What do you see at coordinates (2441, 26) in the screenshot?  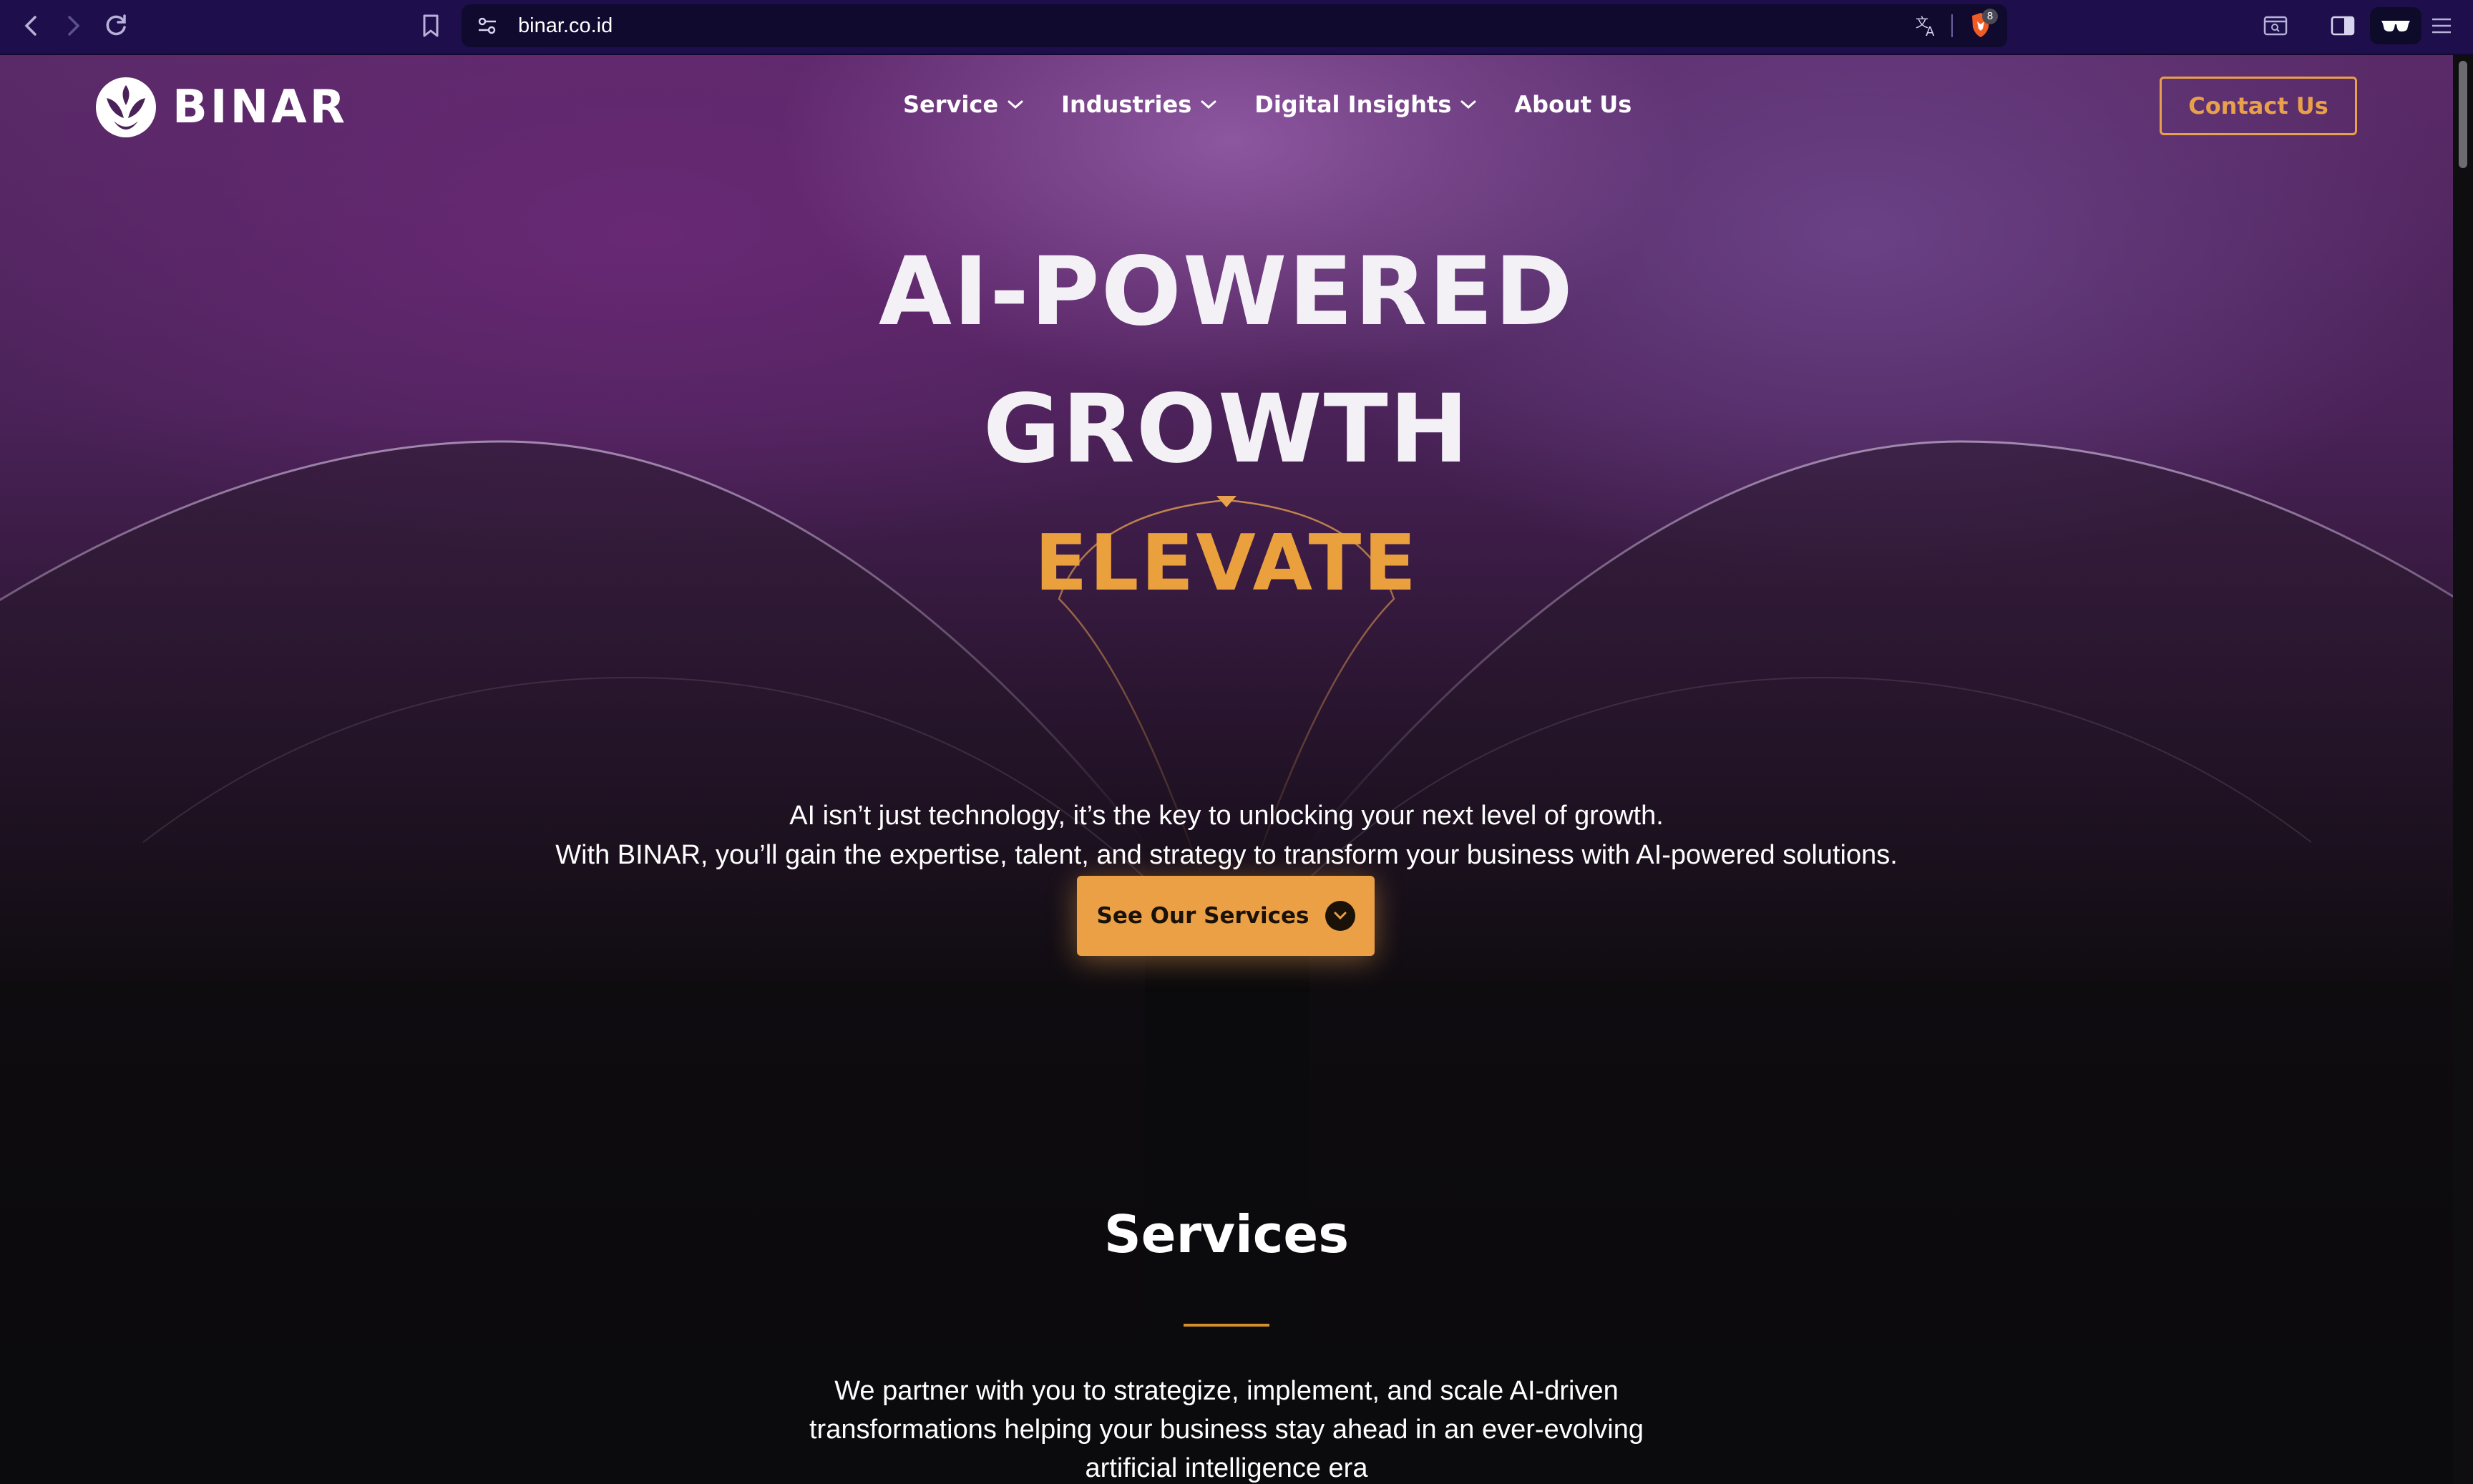 I see `menu-icon` at bounding box center [2441, 26].